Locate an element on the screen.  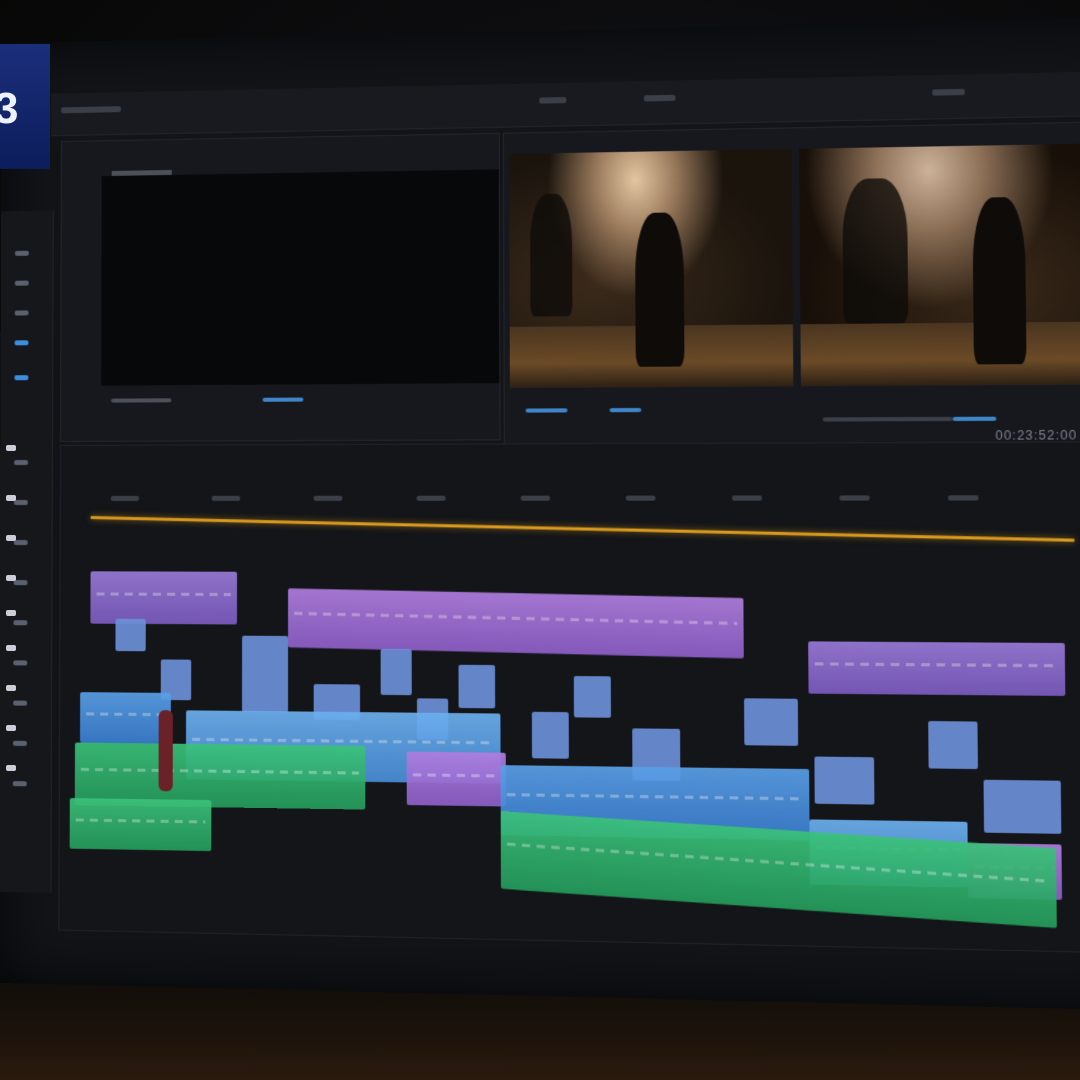
scrub-bar is located at coordinates (888, 419).